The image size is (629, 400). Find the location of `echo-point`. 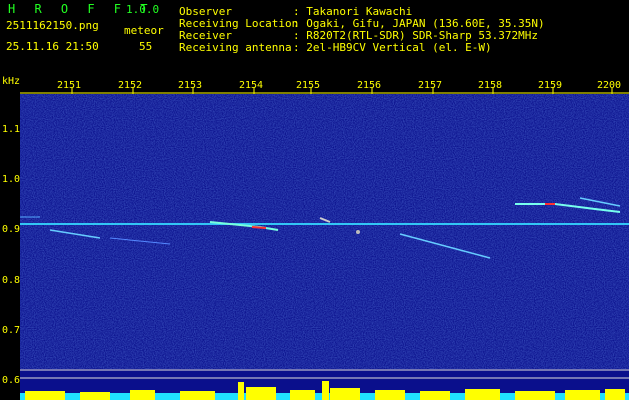

echo-point is located at coordinates (358, 232).